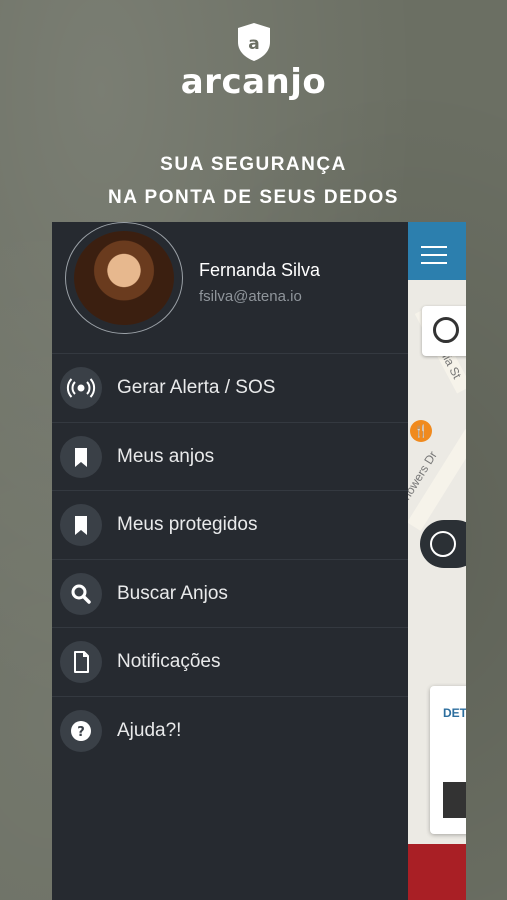 This screenshot has height=900, width=507. What do you see at coordinates (253, 82) in the screenshot?
I see `brand-name: arcanjo` at bounding box center [253, 82].